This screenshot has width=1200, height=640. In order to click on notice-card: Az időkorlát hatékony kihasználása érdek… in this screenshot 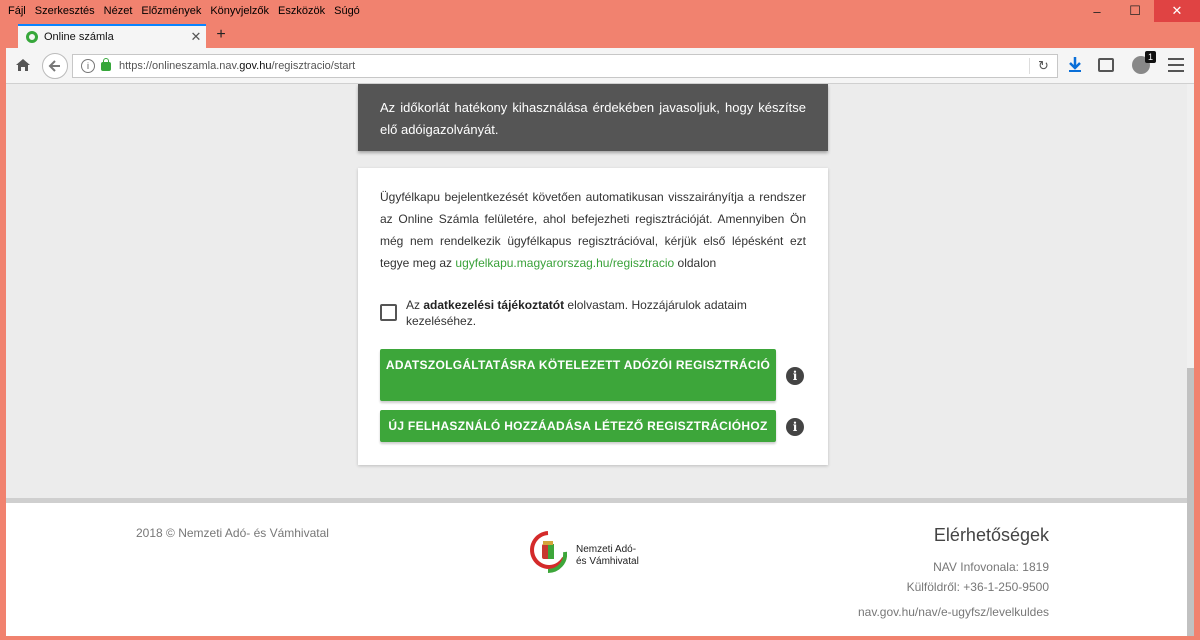, I will do `click(593, 117)`.